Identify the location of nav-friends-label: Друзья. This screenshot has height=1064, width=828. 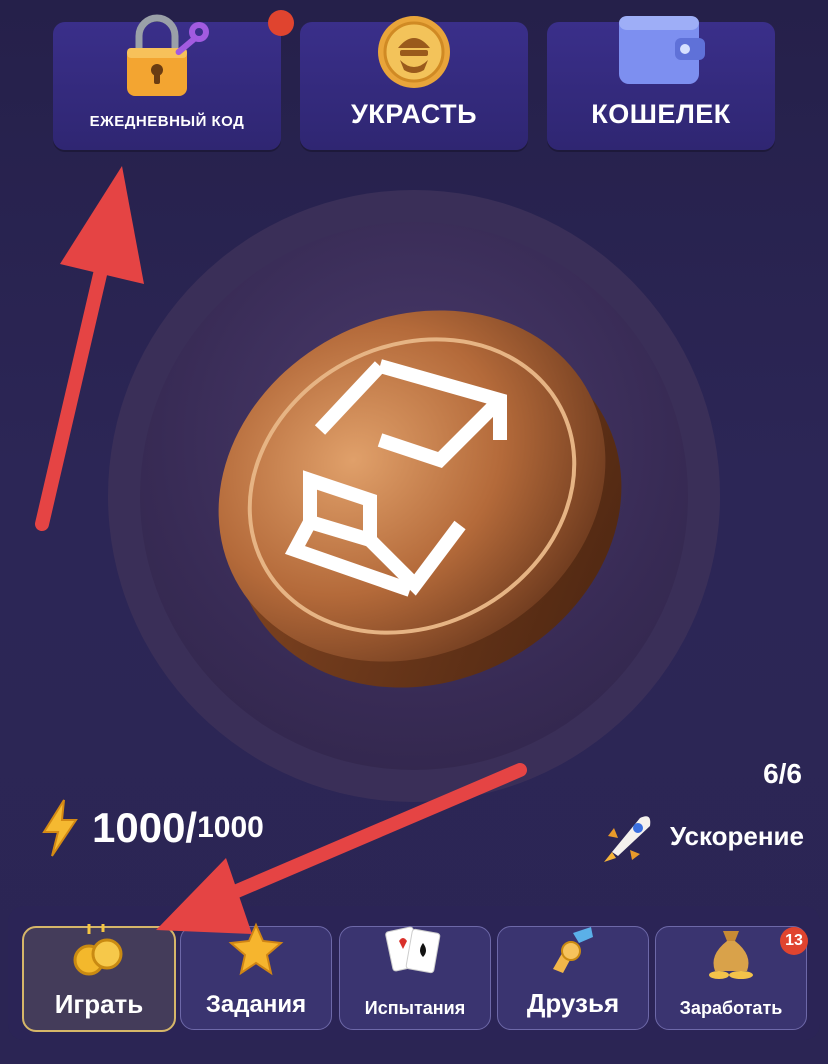
(573, 1003).